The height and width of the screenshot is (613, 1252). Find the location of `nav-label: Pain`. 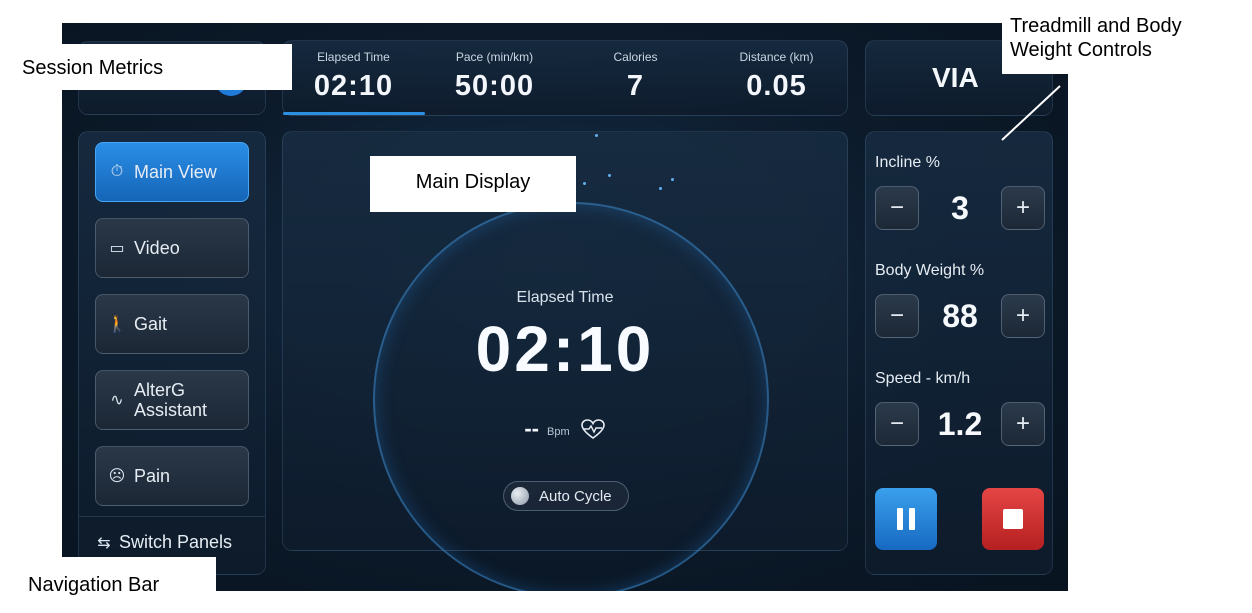

nav-label: Pain is located at coordinates (152, 475).